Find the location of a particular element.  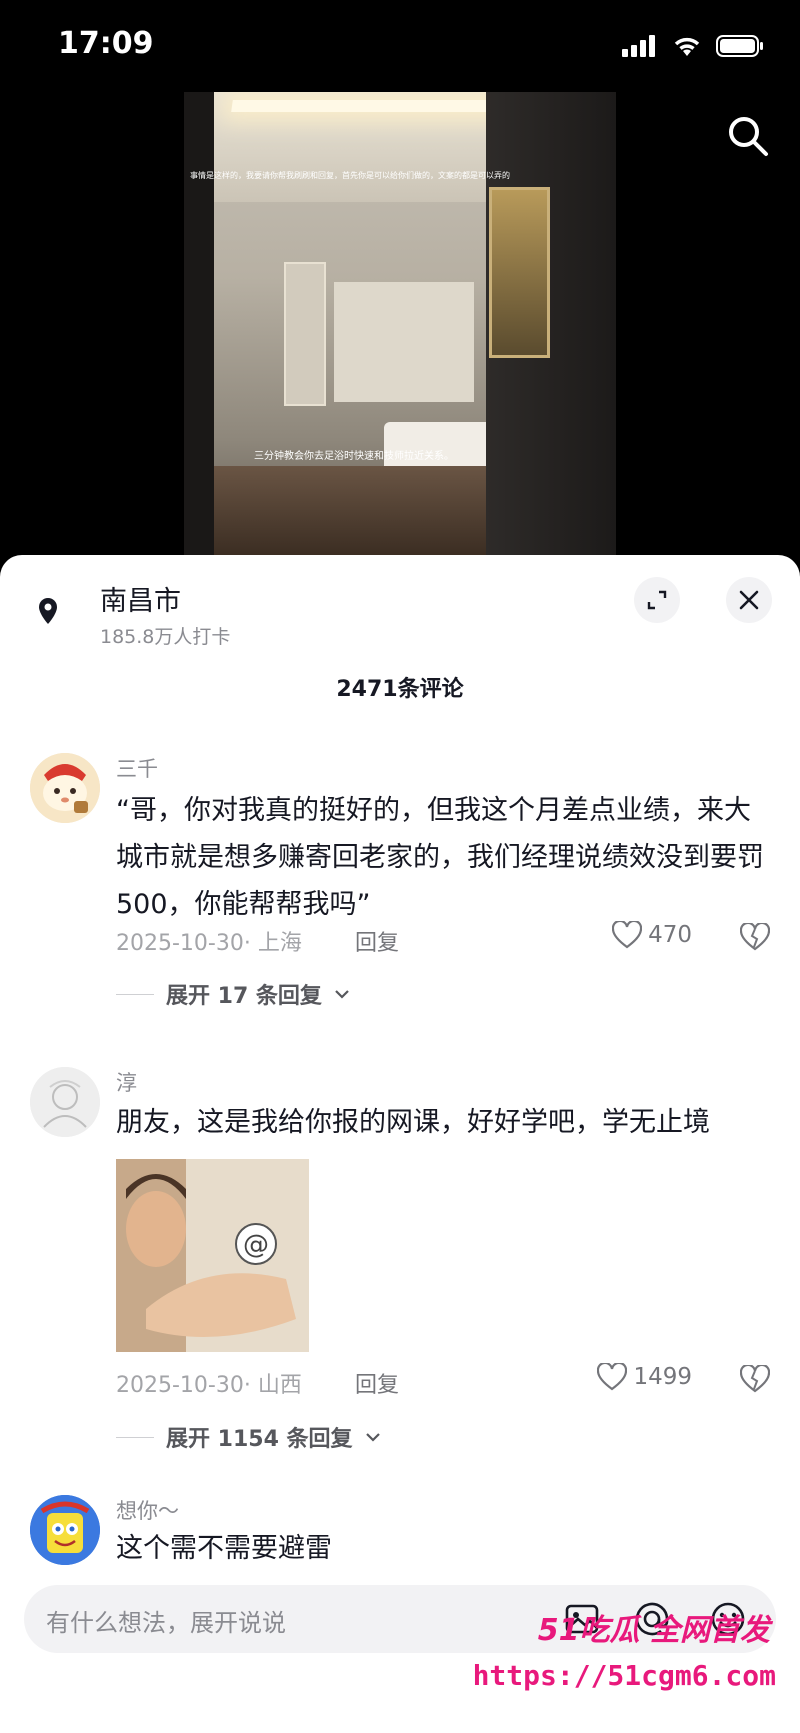

comment-image: @ is located at coordinates (212, 1255).